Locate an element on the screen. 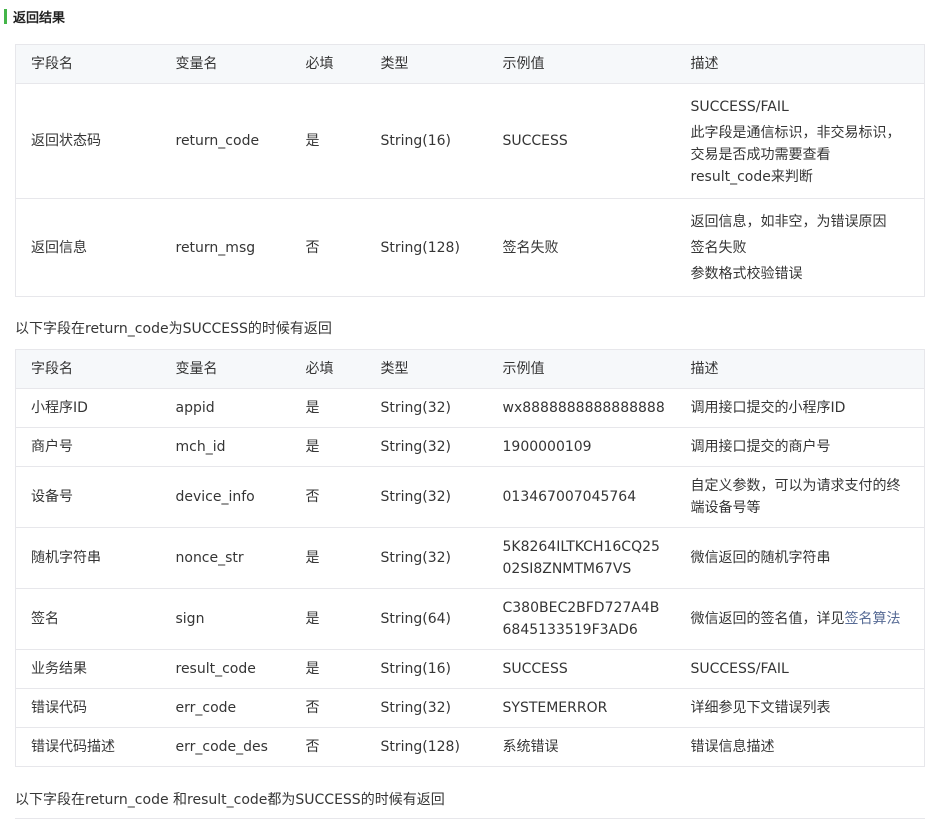  cell-variable-name: err_code is located at coordinates (225, 708).